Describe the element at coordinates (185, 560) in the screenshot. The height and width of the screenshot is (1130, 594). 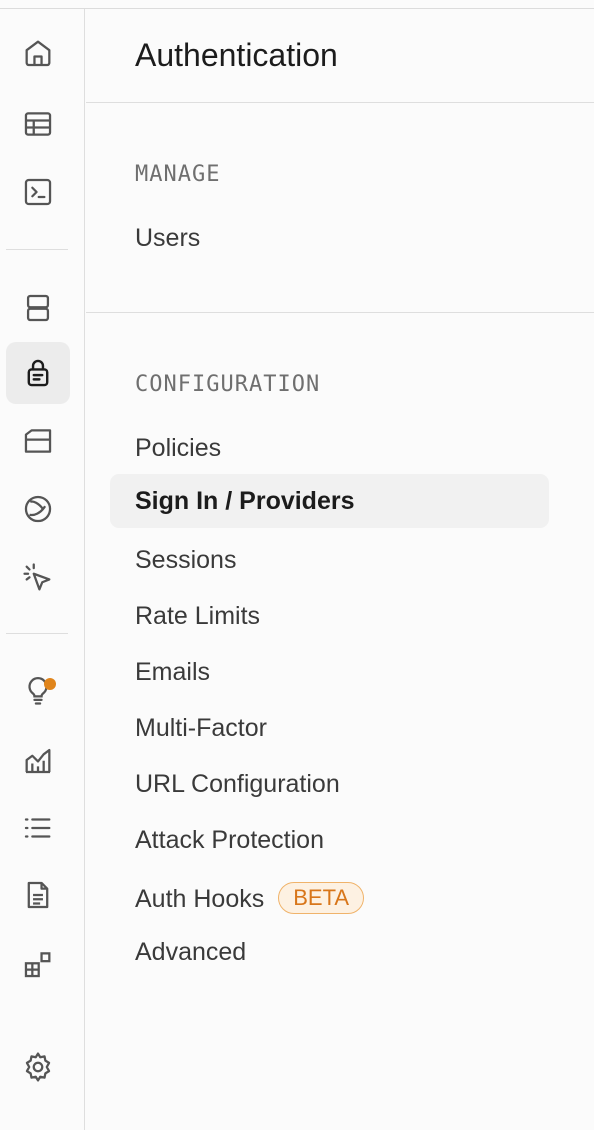
I see `menu-item-sessions: Sessions` at that location.